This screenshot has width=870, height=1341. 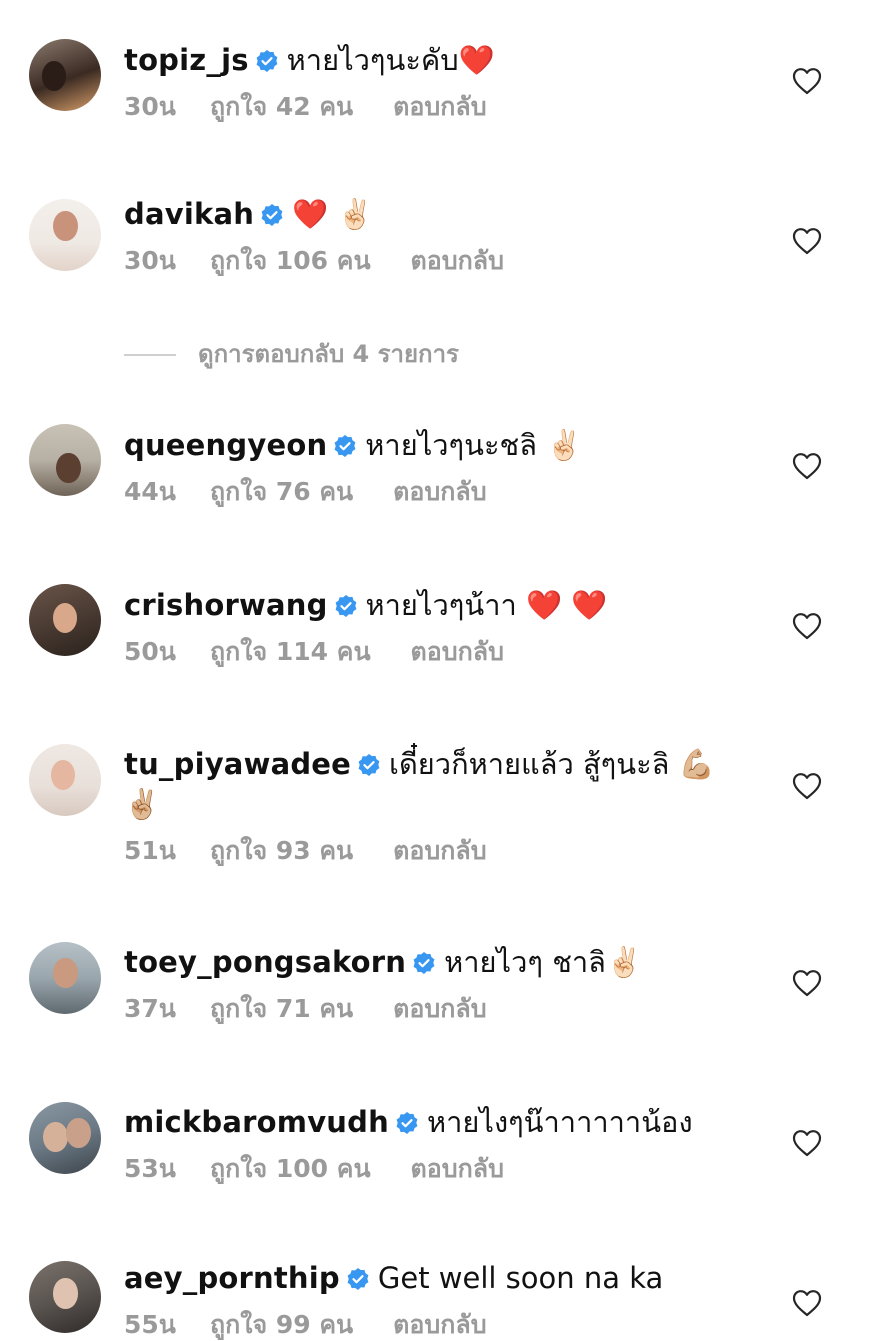 I want to click on comment-line: crishorwang หายไวๆน้าา ❤️ ❤️, so click(x=442, y=605).